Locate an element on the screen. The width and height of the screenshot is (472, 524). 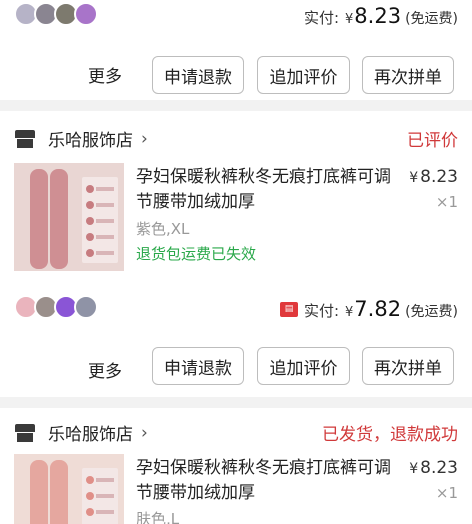
order-status: 已发货，退款成功 is located at coordinates (390, 435).